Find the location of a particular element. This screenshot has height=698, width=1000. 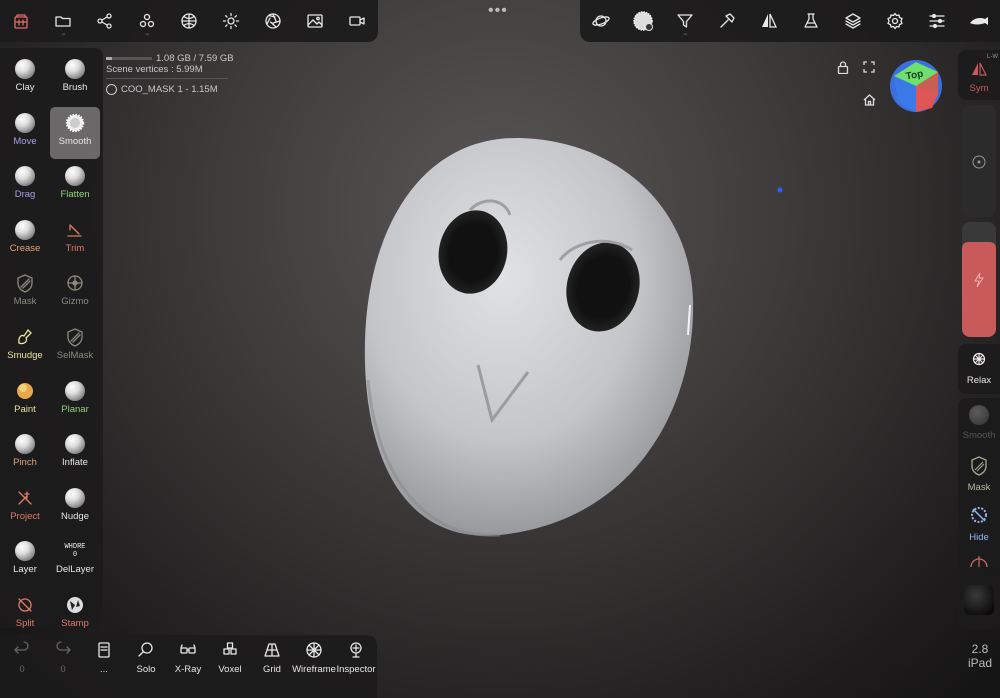

symmetry-button is located at coordinates (769, 21).